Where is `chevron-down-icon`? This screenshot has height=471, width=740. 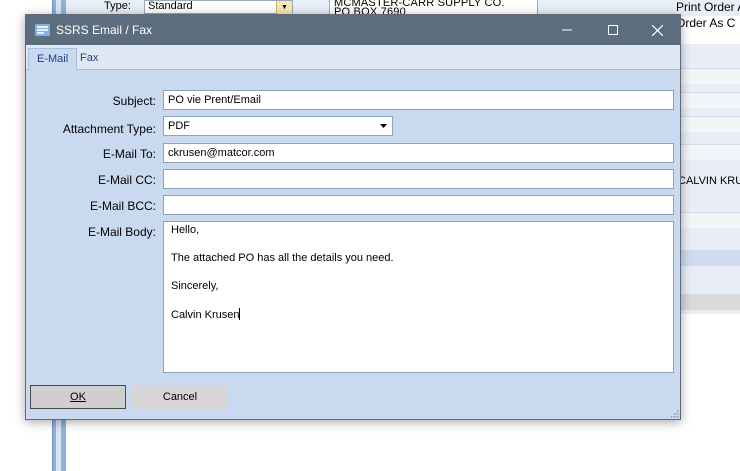
chevron-down-icon is located at coordinates (383, 126).